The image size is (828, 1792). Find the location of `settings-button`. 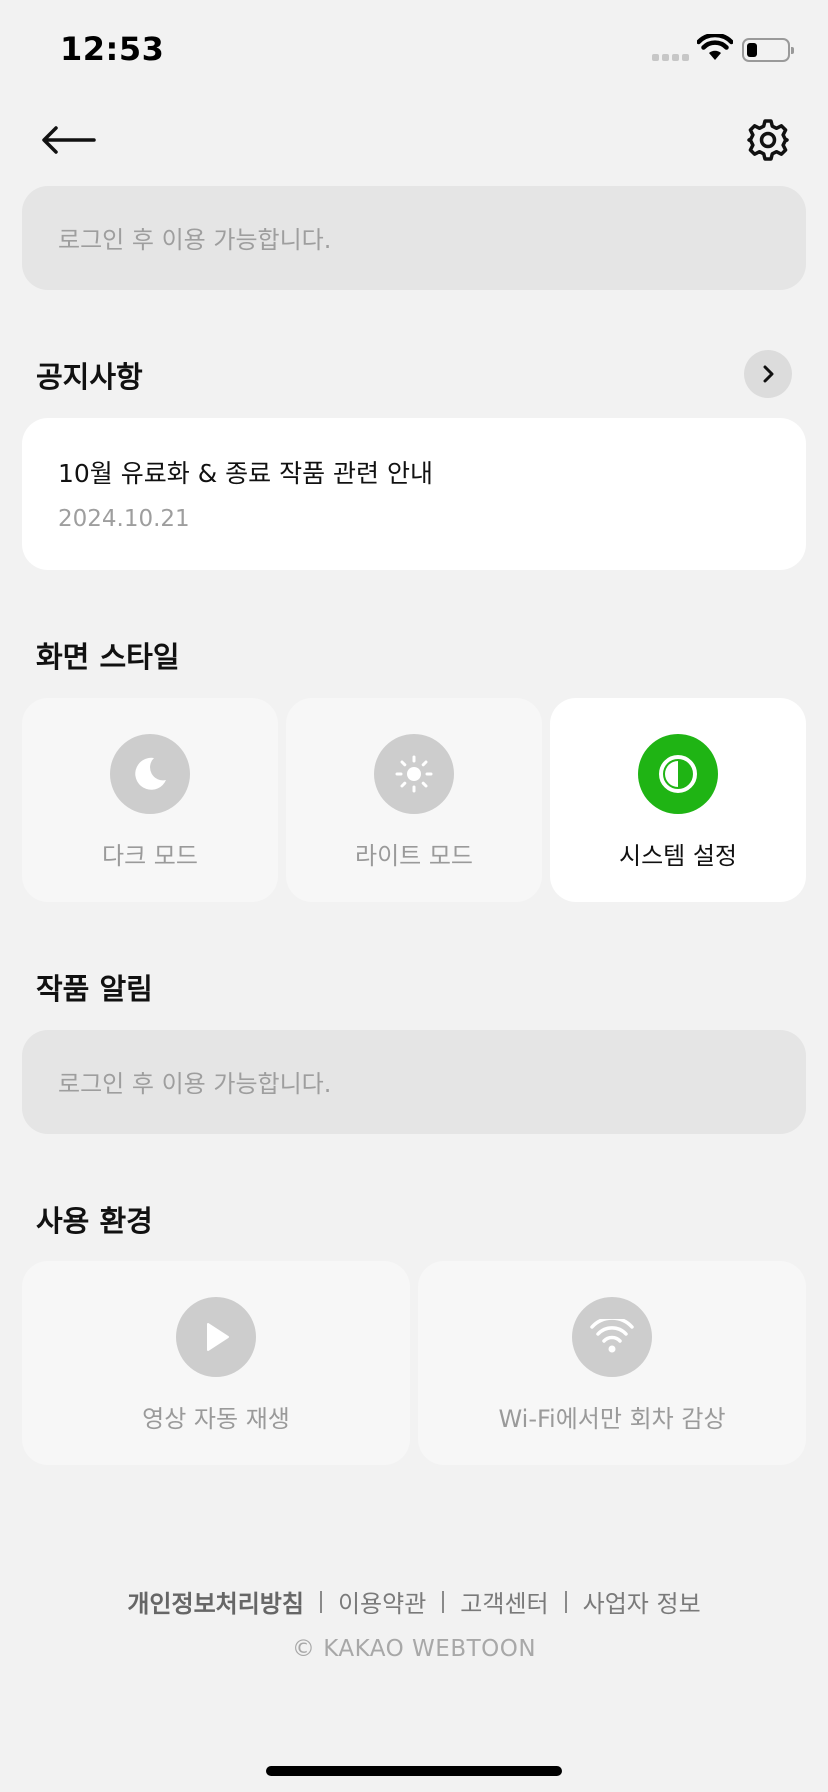

settings-button is located at coordinates (768, 140).